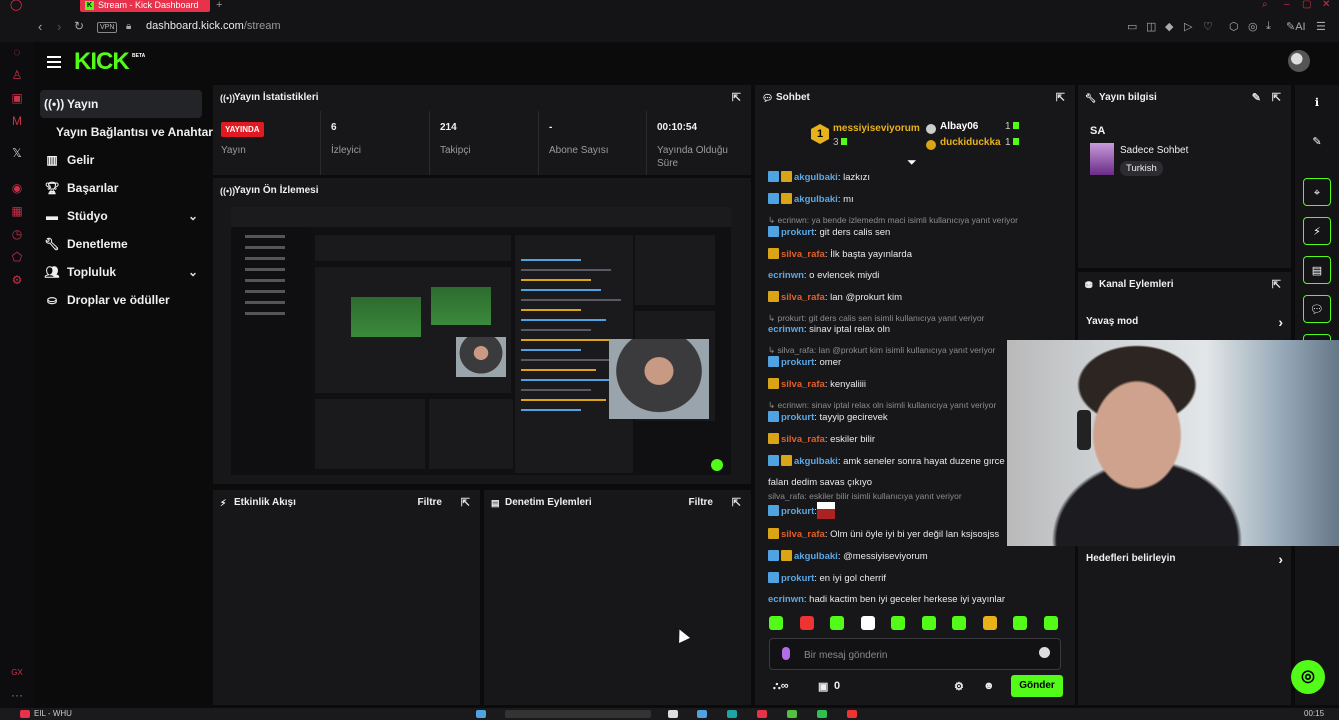  Describe the element at coordinates (1154, 150) in the screenshot. I see `stream-category: Sadece Sohbet` at that location.